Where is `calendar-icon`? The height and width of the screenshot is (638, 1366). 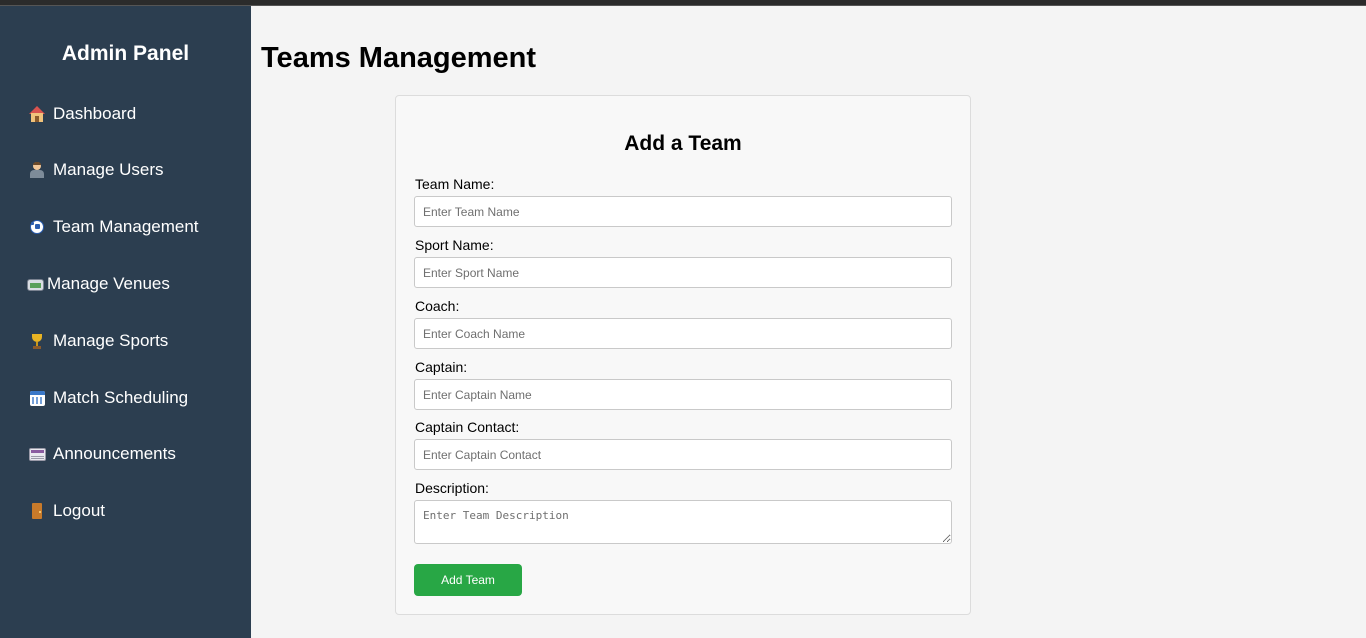
calendar-icon is located at coordinates (37, 398).